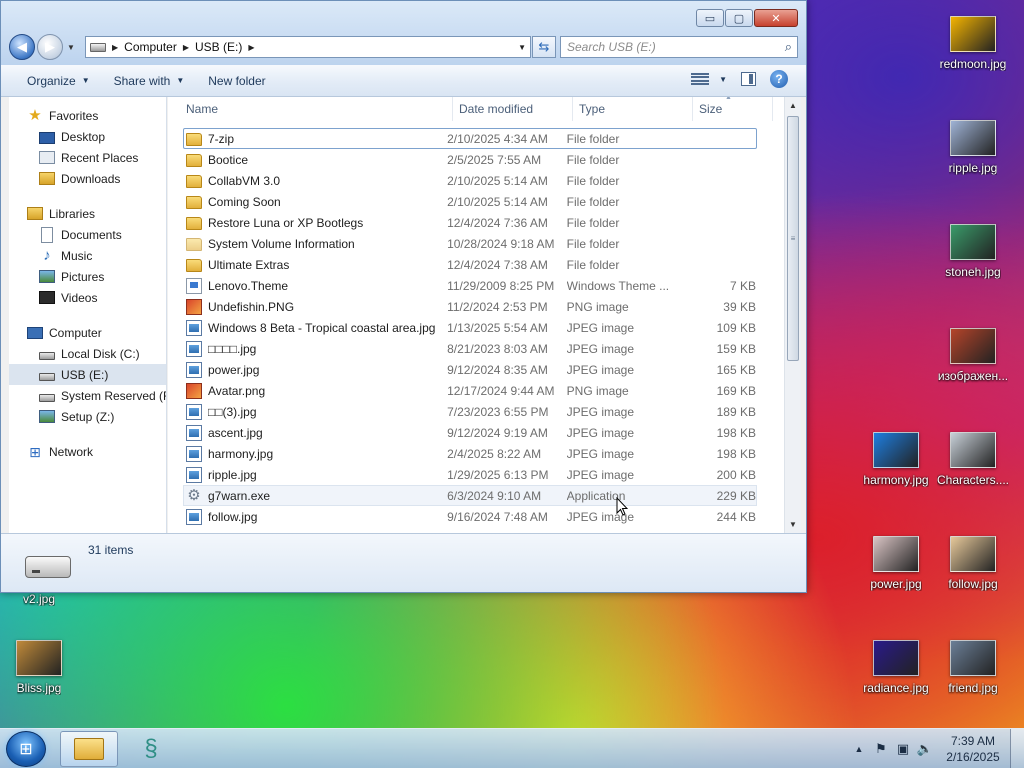 This screenshot has height=768, width=1024. Describe the element at coordinates (470, 201) in the screenshot. I see `file-row: Coming Soon 2/10/2025 5:14 AM File folder` at that location.